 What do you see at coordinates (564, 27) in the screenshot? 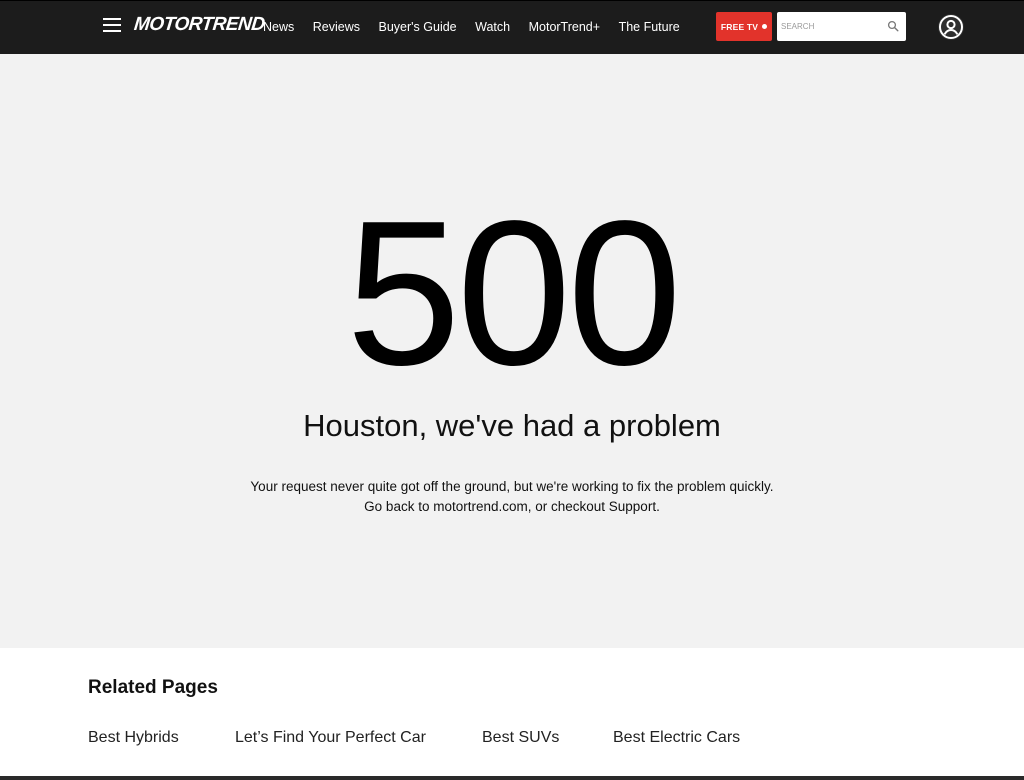
I see `nav-motortrend-plus: MotorTrend+` at bounding box center [564, 27].